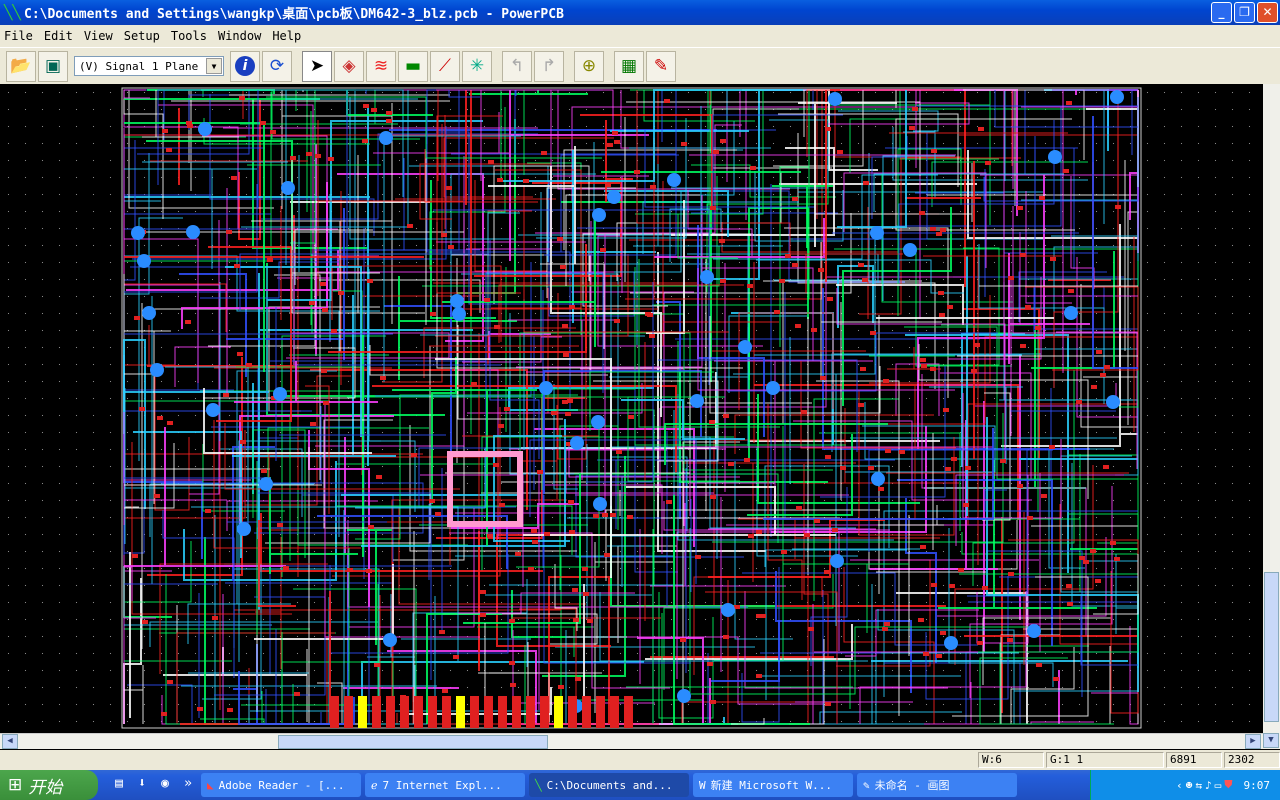 The image size is (1280, 800). What do you see at coordinates (245, 66) in the screenshot?
I see `info-icon: i` at bounding box center [245, 66].